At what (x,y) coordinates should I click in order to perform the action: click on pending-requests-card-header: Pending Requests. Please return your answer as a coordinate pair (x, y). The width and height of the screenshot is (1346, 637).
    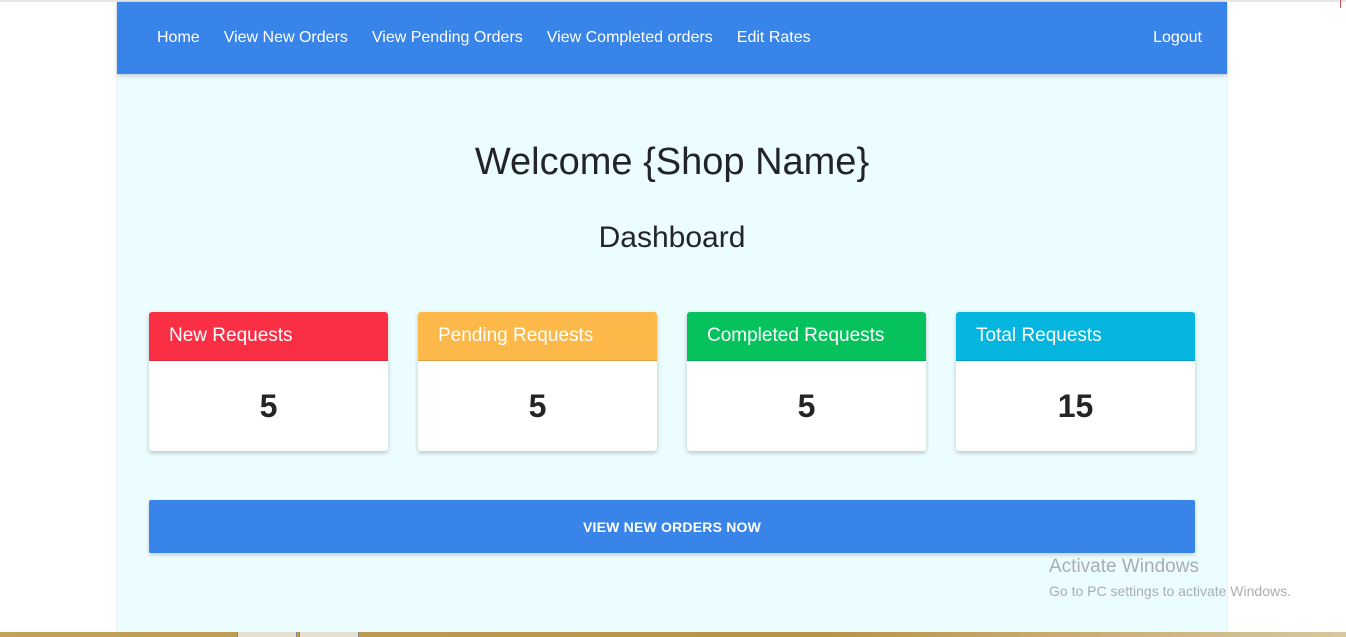
    Looking at the image, I should click on (537, 336).